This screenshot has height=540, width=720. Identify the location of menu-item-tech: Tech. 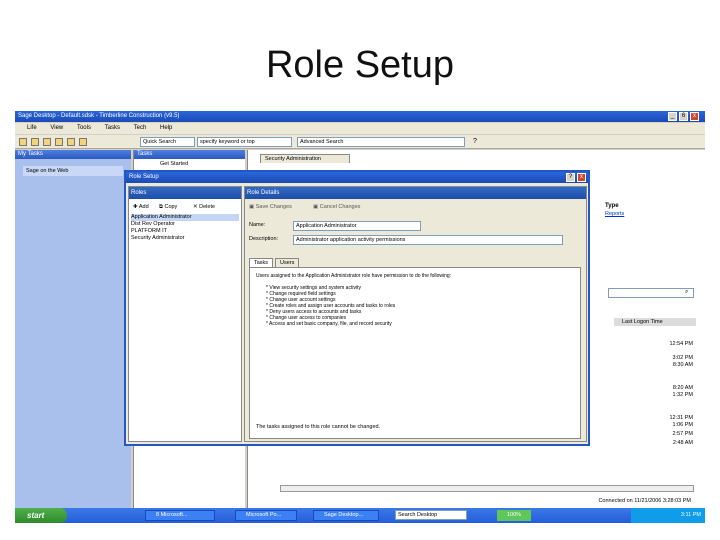
(140, 128).